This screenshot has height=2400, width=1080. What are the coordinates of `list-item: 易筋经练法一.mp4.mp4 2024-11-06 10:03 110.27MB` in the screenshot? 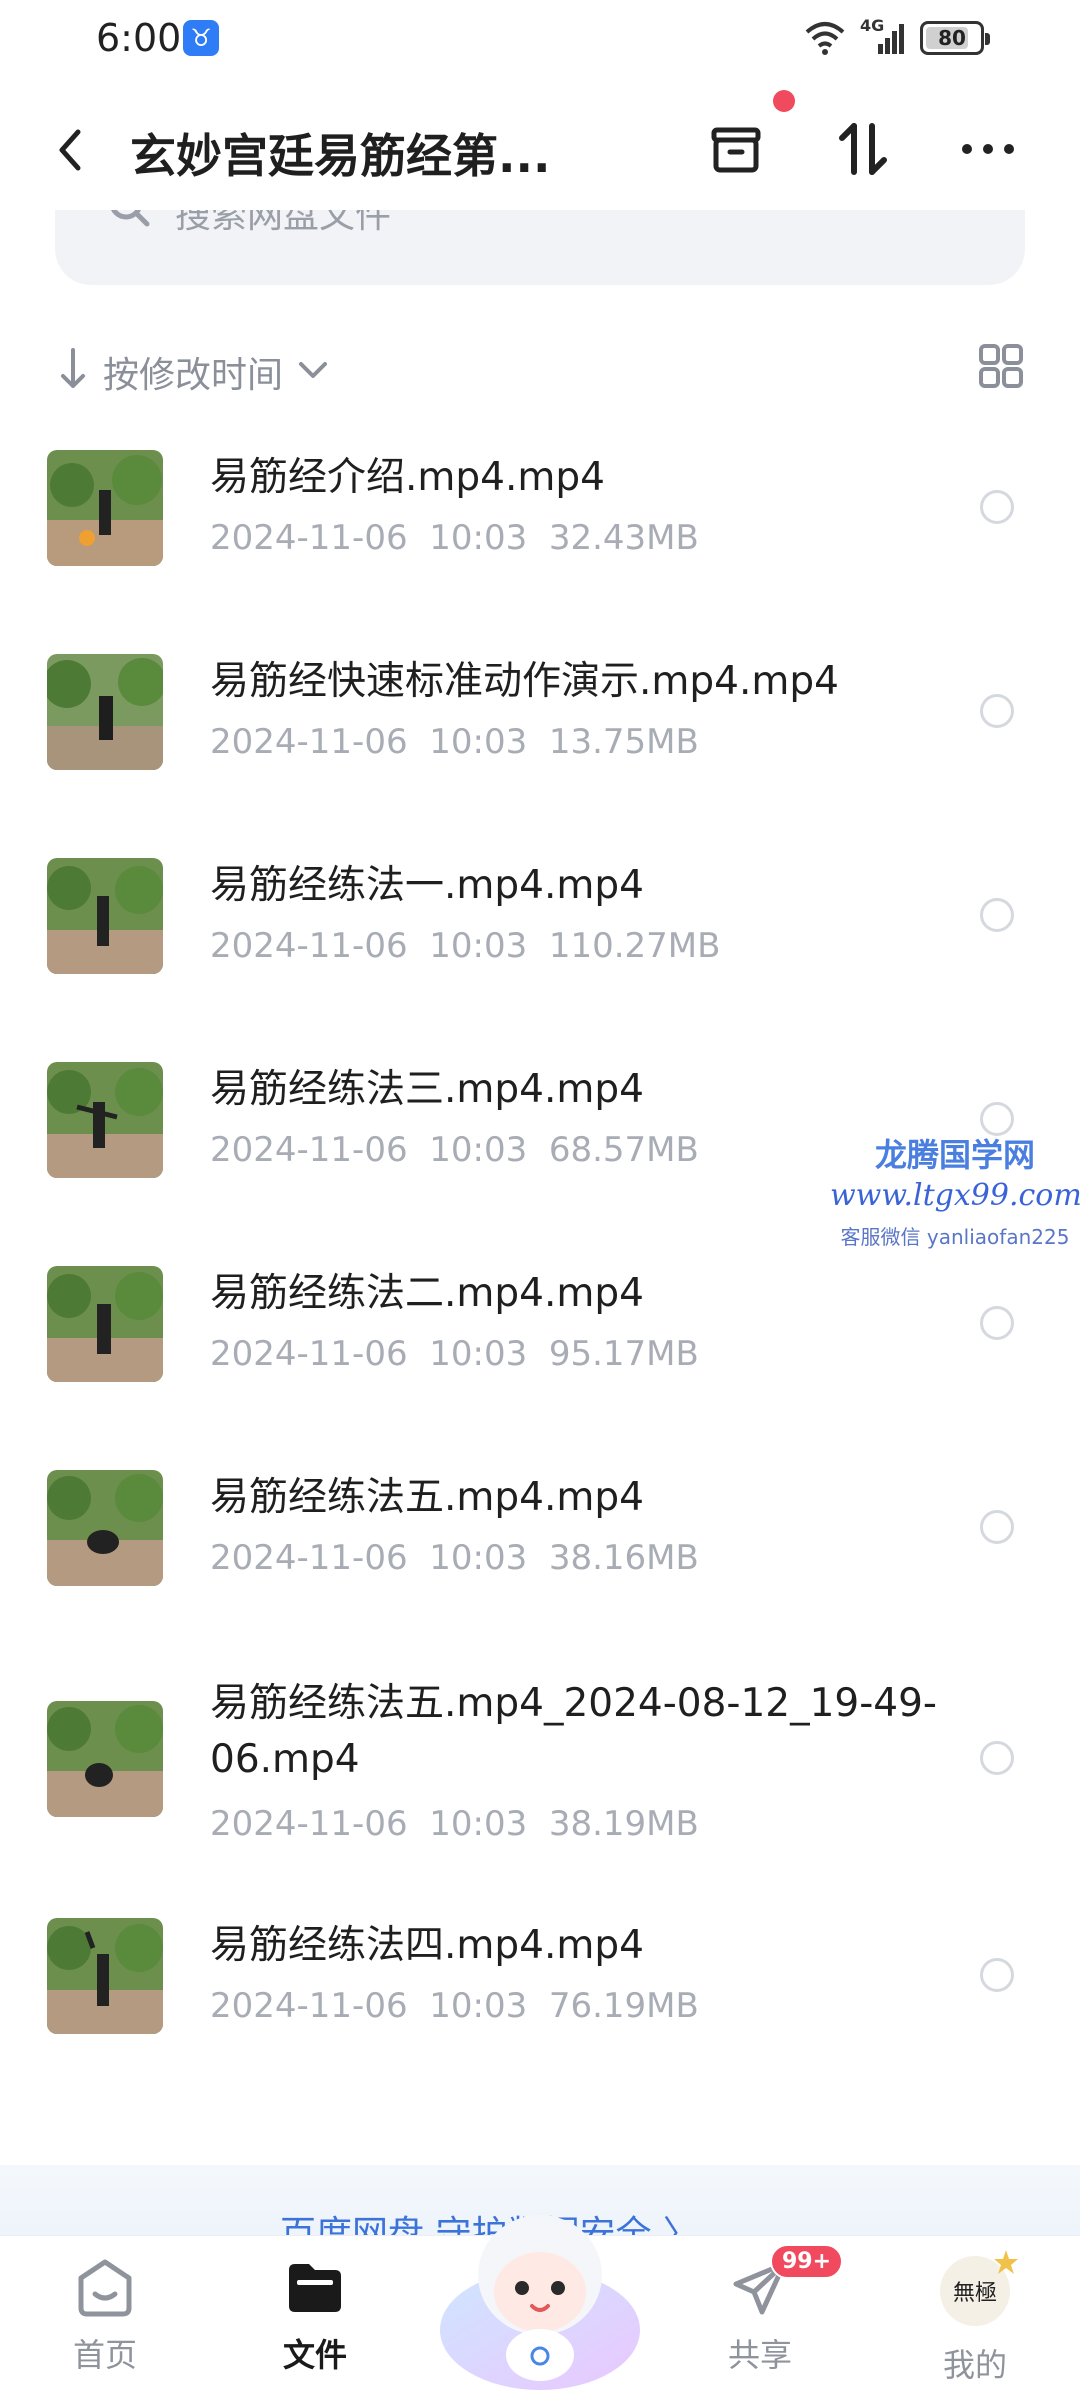 It's located at (540, 933).